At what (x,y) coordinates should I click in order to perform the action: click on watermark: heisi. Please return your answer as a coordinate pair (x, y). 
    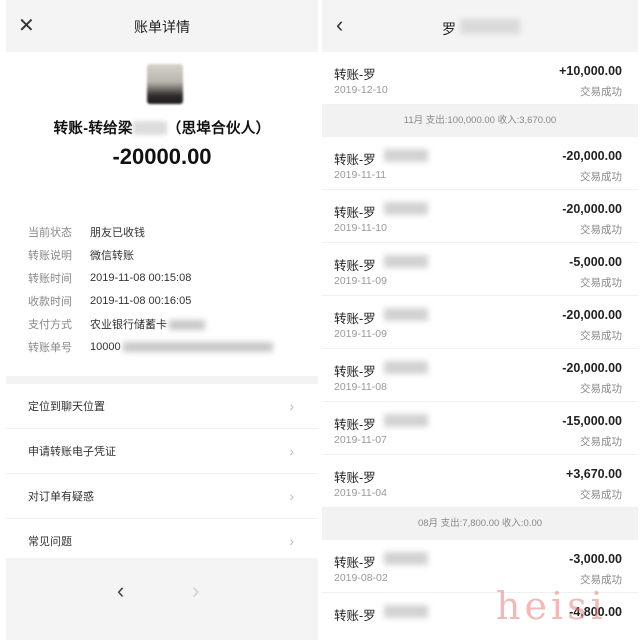
    Looking at the image, I should click on (551, 606).